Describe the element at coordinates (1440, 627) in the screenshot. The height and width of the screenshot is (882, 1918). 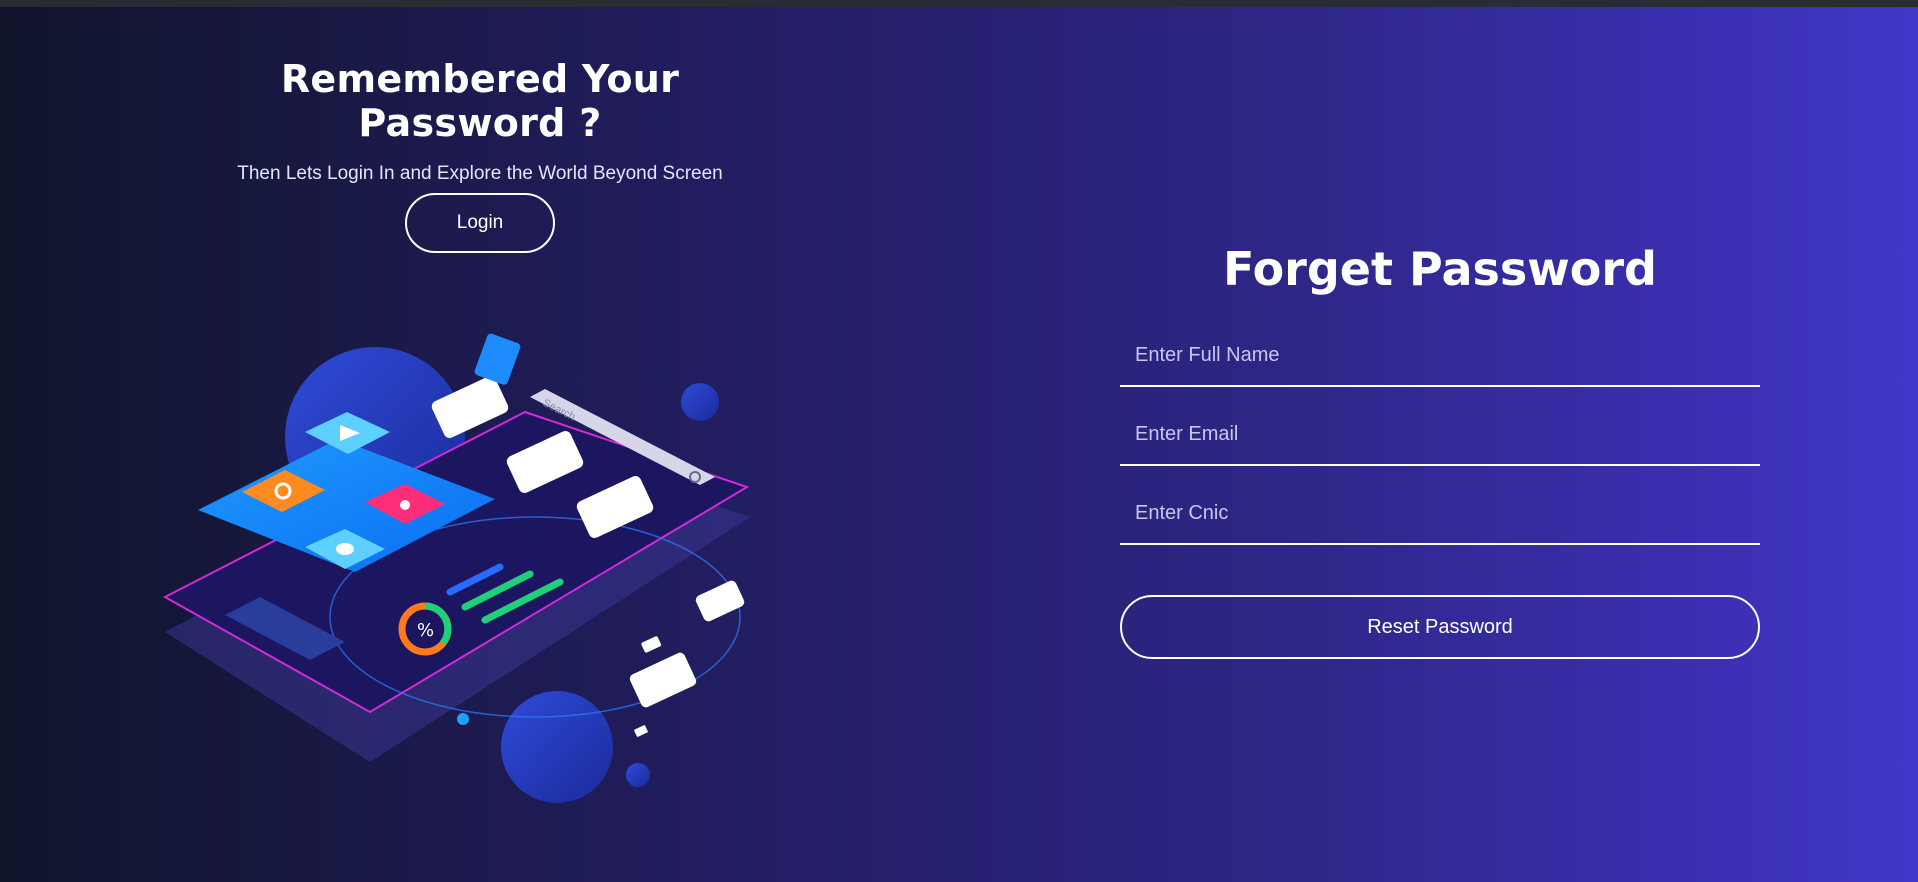
I see `reset-password-button: Reset Password` at that location.